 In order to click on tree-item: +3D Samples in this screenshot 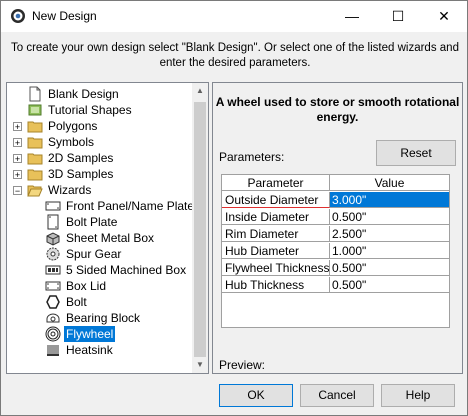, I will do `click(99, 174)`.